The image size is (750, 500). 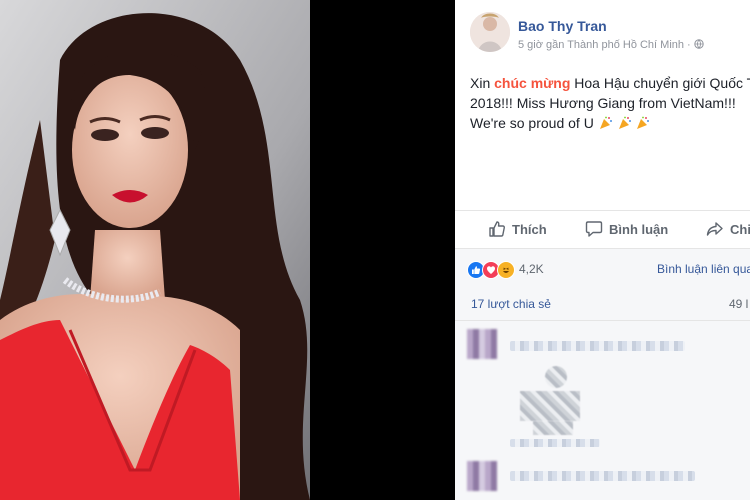 What do you see at coordinates (594, 229) in the screenshot?
I see `speech-bubble-icon` at bounding box center [594, 229].